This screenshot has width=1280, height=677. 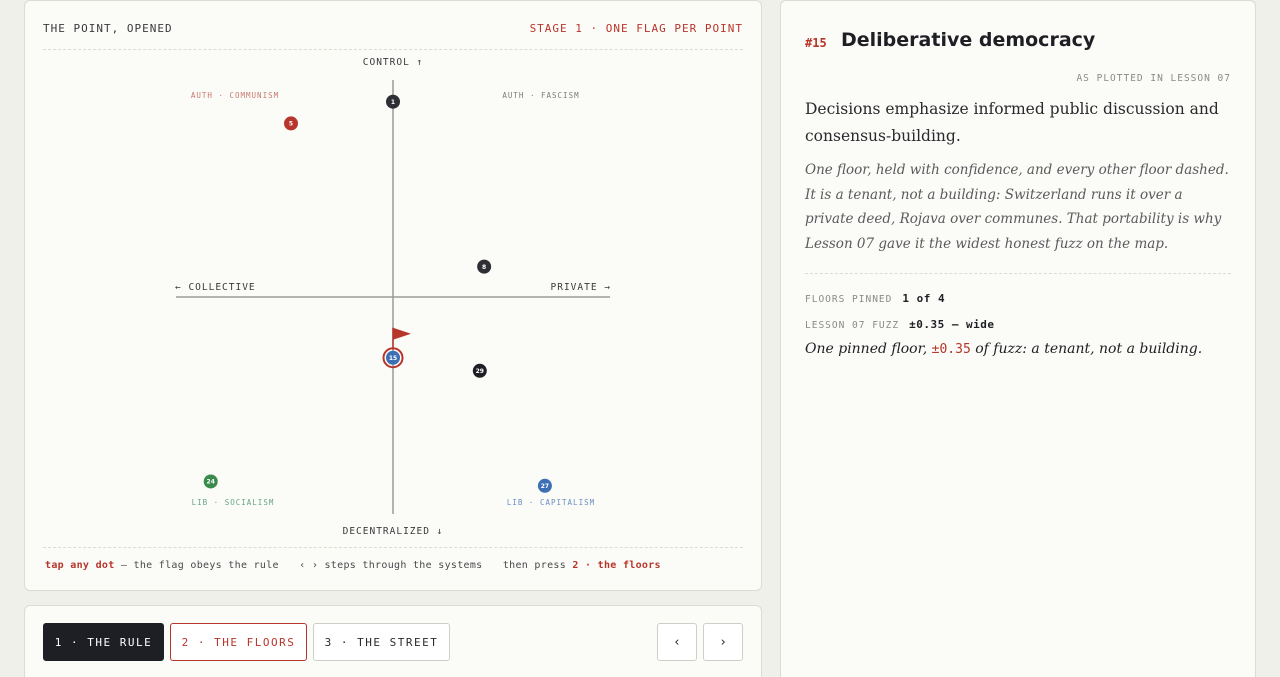 I want to click on point-label: 8, so click(x=484, y=267).